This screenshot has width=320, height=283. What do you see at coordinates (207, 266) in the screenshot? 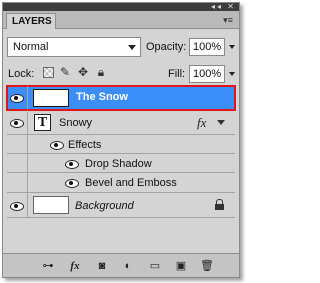
I see `trash-icon: 🗑` at bounding box center [207, 266].